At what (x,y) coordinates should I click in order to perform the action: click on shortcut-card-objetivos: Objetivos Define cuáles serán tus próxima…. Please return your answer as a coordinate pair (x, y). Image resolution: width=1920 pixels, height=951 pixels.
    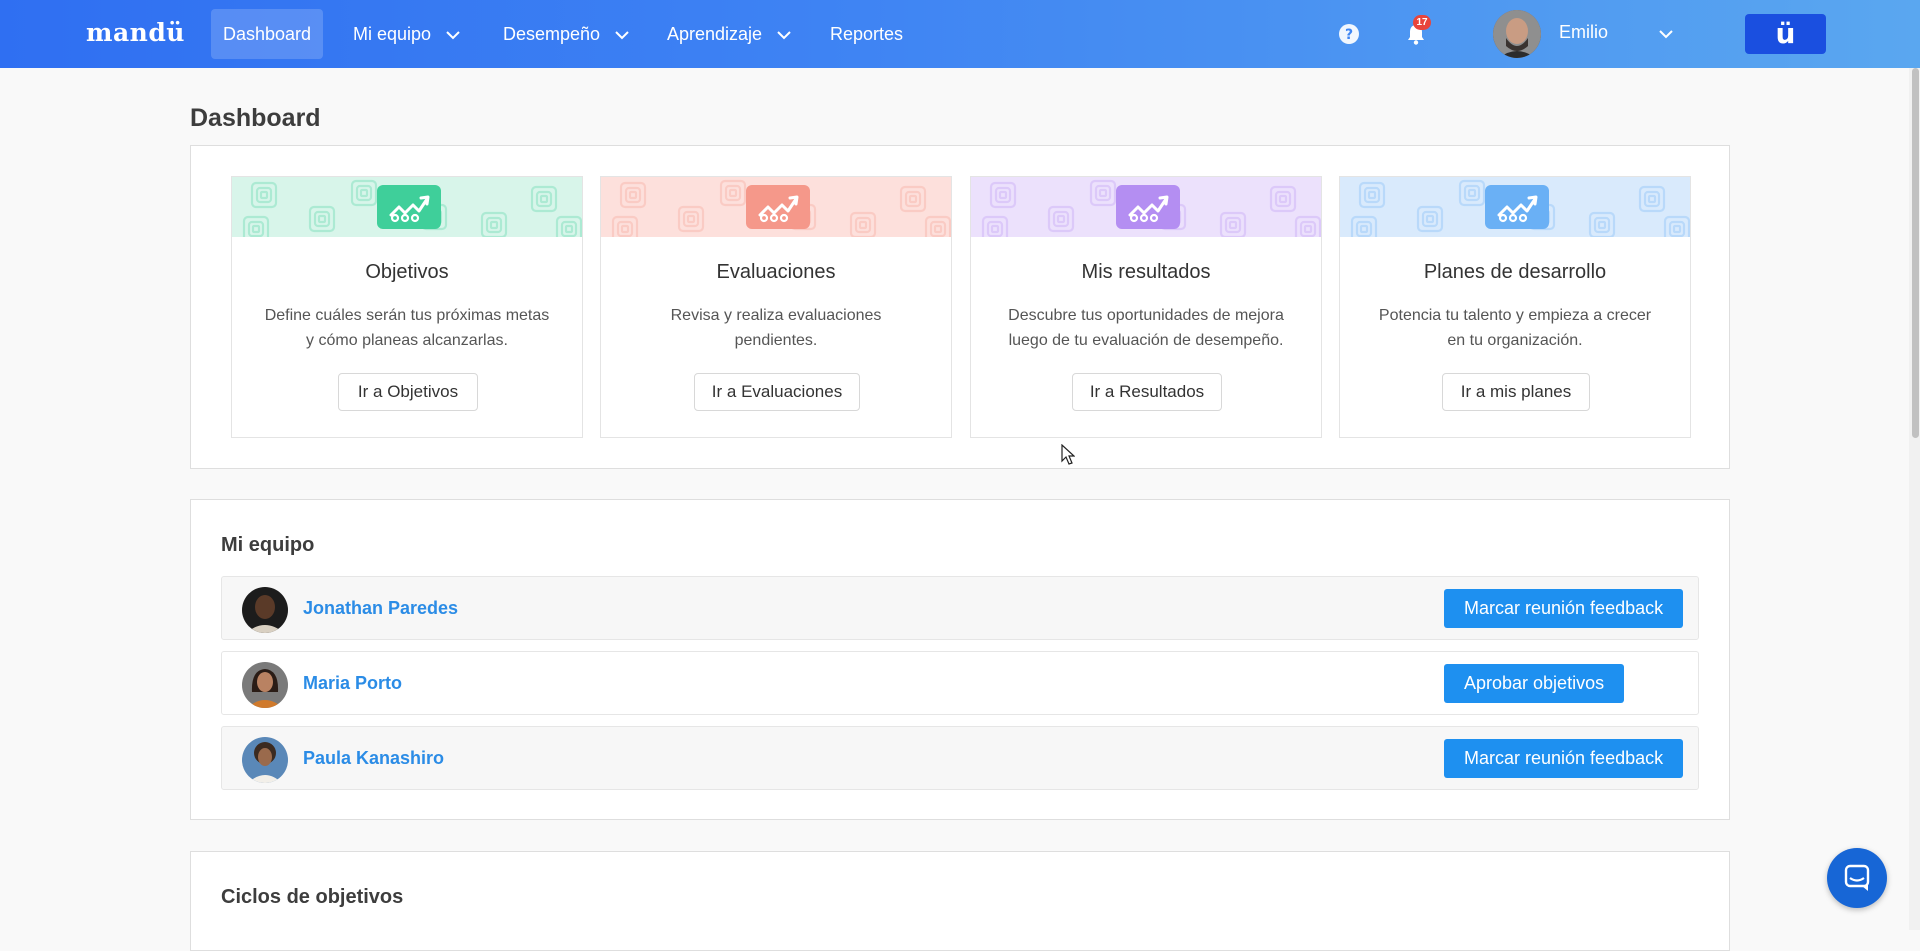
    Looking at the image, I should click on (407, 307).